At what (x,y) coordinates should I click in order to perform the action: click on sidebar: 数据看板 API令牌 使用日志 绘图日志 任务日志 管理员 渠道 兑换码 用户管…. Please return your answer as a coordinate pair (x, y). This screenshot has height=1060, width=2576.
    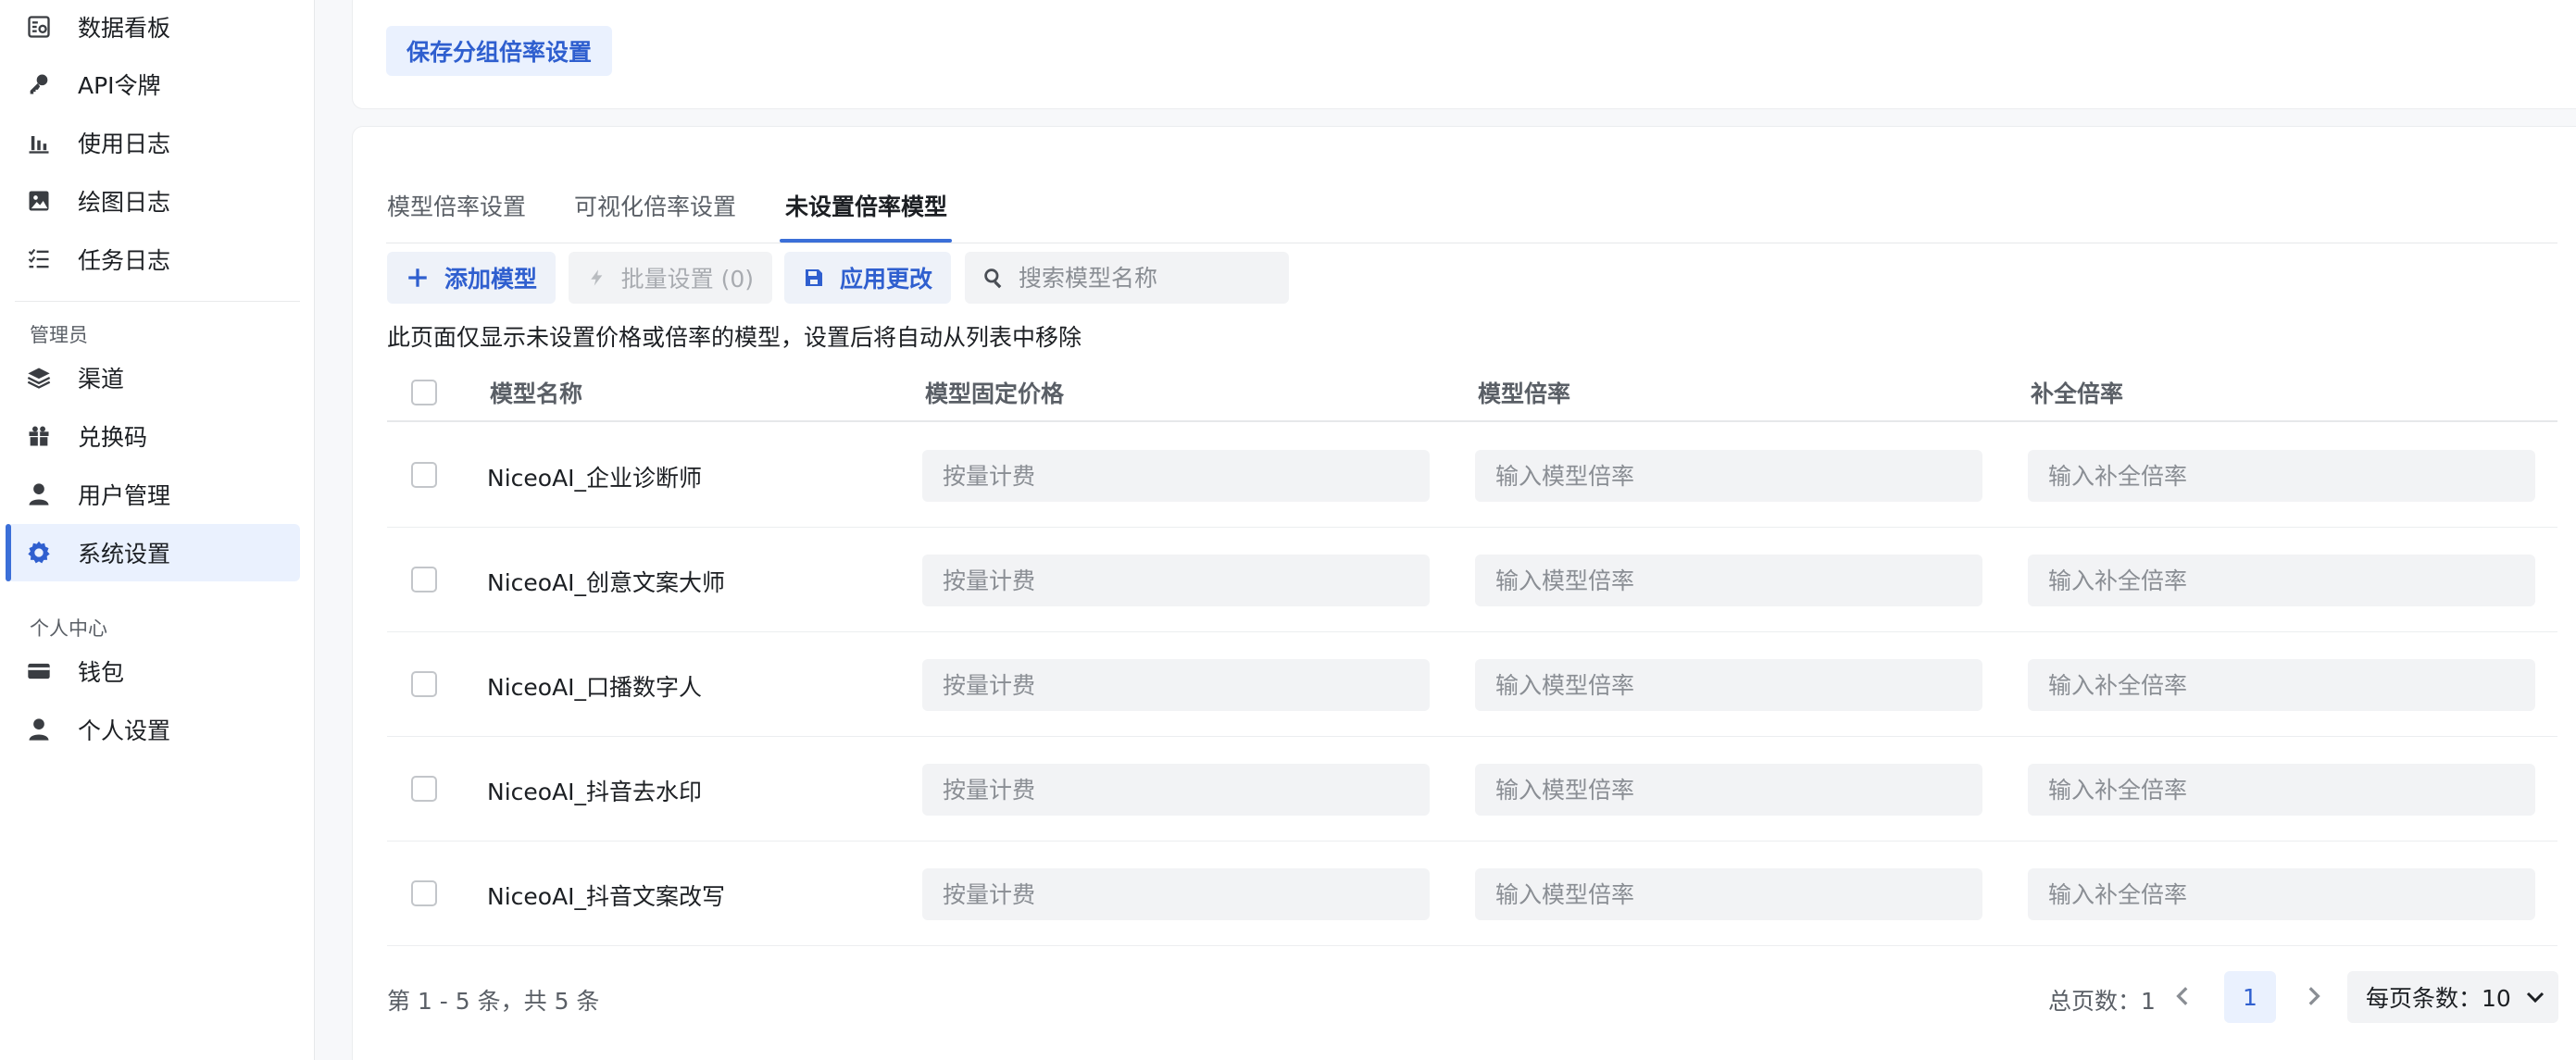
    Looking at the image, I should click on (157, 530).